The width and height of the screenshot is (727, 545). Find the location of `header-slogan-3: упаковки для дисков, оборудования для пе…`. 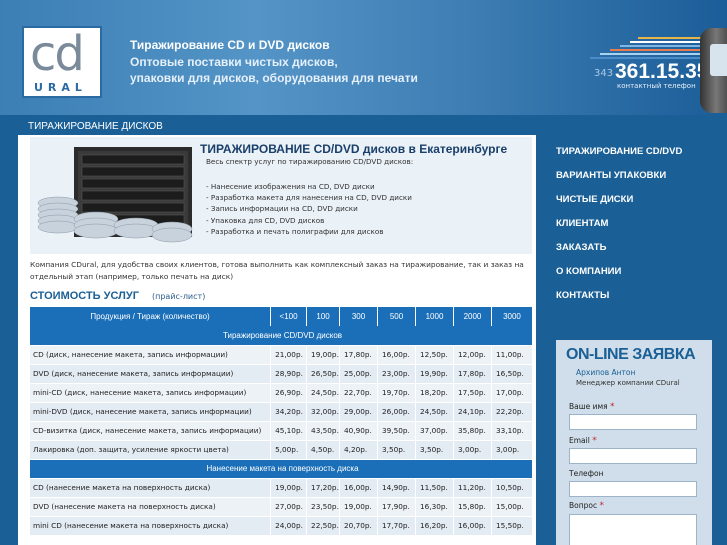

header-slogan-3: упаковки для дисков, оборудования для пе… is located at coordinates (274, 78).